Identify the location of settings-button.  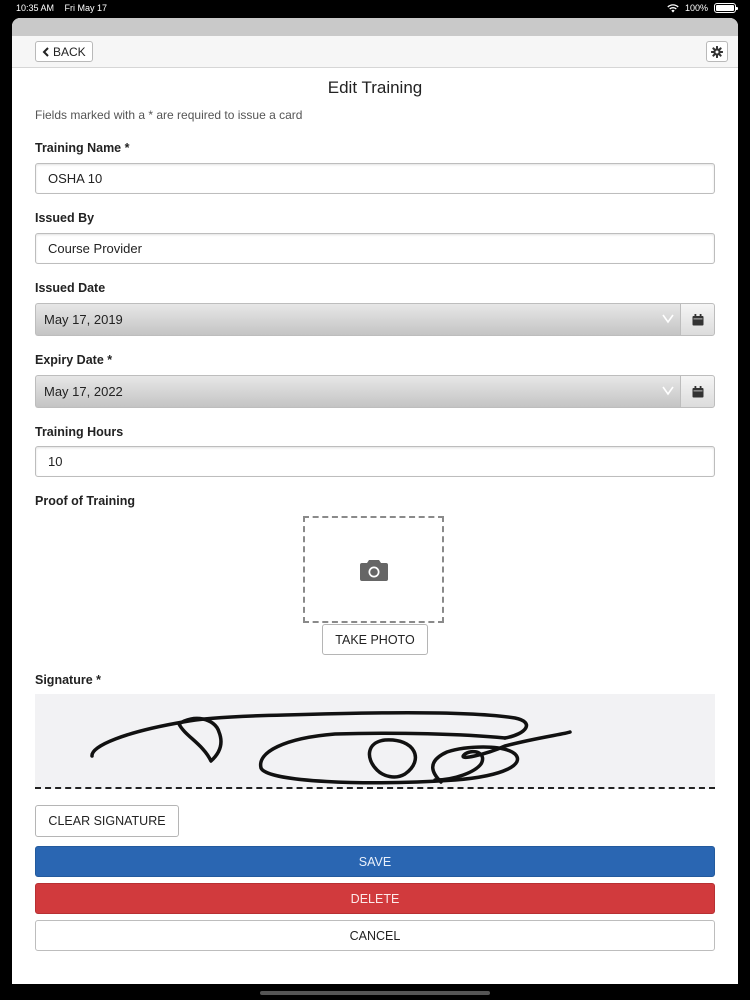
(717, 51).